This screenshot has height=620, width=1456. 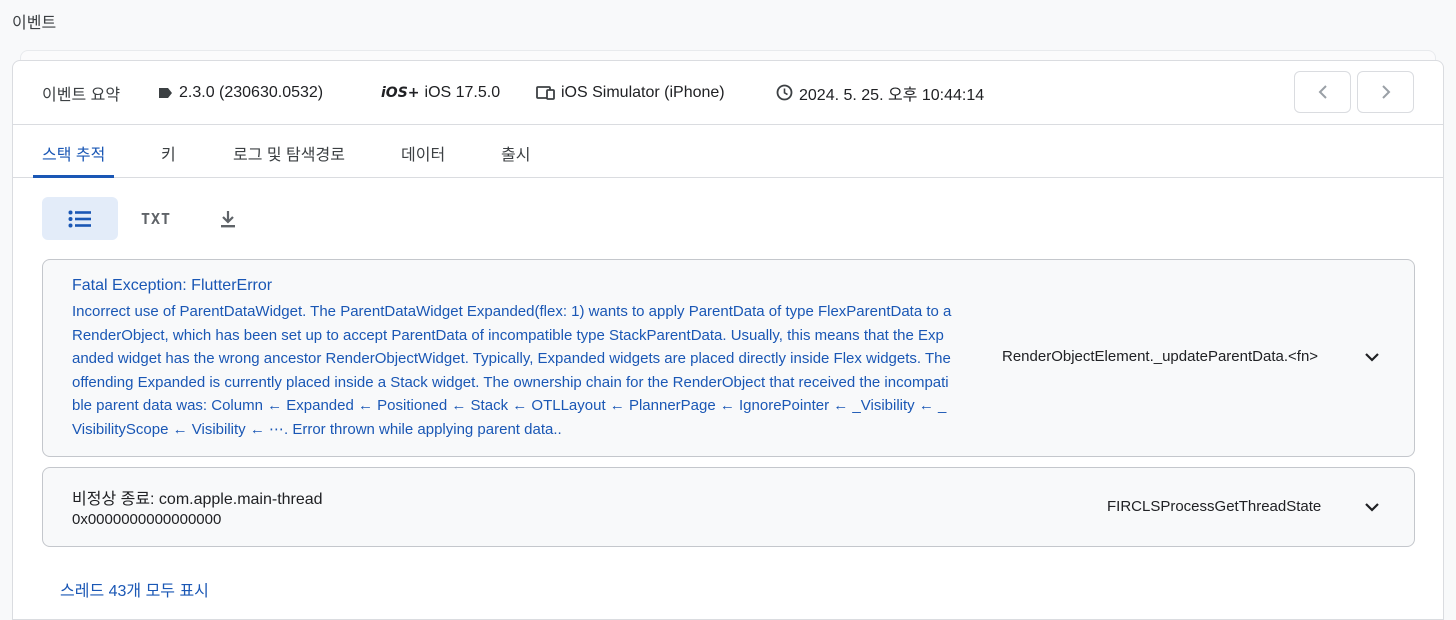 I want to click on version-info: 2.3.0 (230630.0532), so click(x=240, y=93).